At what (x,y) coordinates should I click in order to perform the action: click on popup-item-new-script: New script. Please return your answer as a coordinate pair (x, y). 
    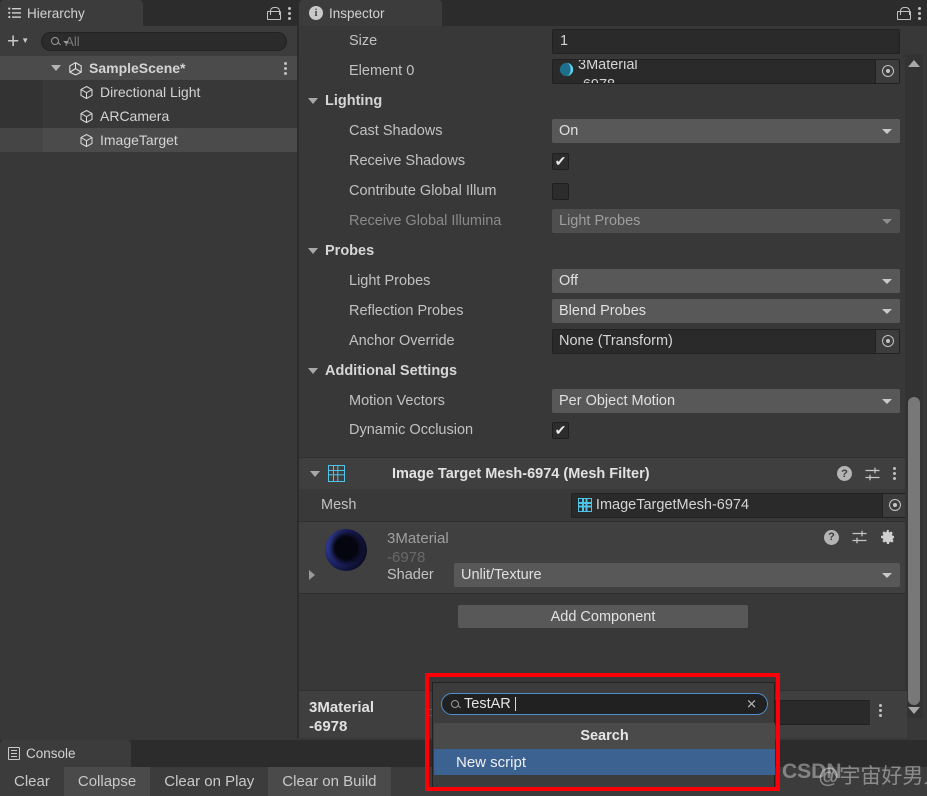
    Looking at the image, I should click on (604, 762).